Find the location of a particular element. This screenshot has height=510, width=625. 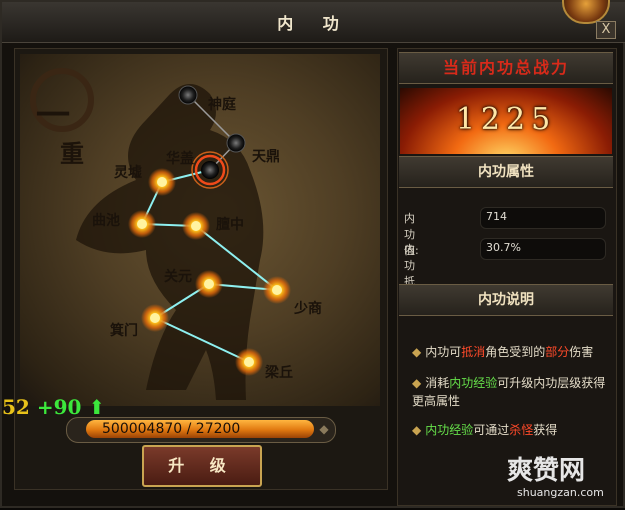

attributes-header: 内功属性 is located at coordinates (506, 172).